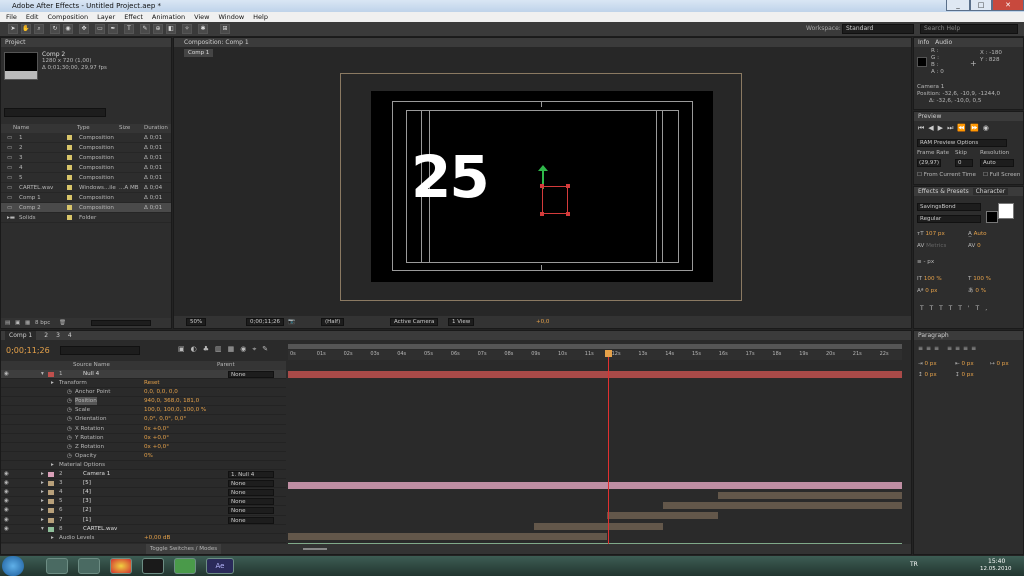  Describe the element at coordinates (996, 569) in the screenshot. I see `clock-date: 12.05.2010` at that location.